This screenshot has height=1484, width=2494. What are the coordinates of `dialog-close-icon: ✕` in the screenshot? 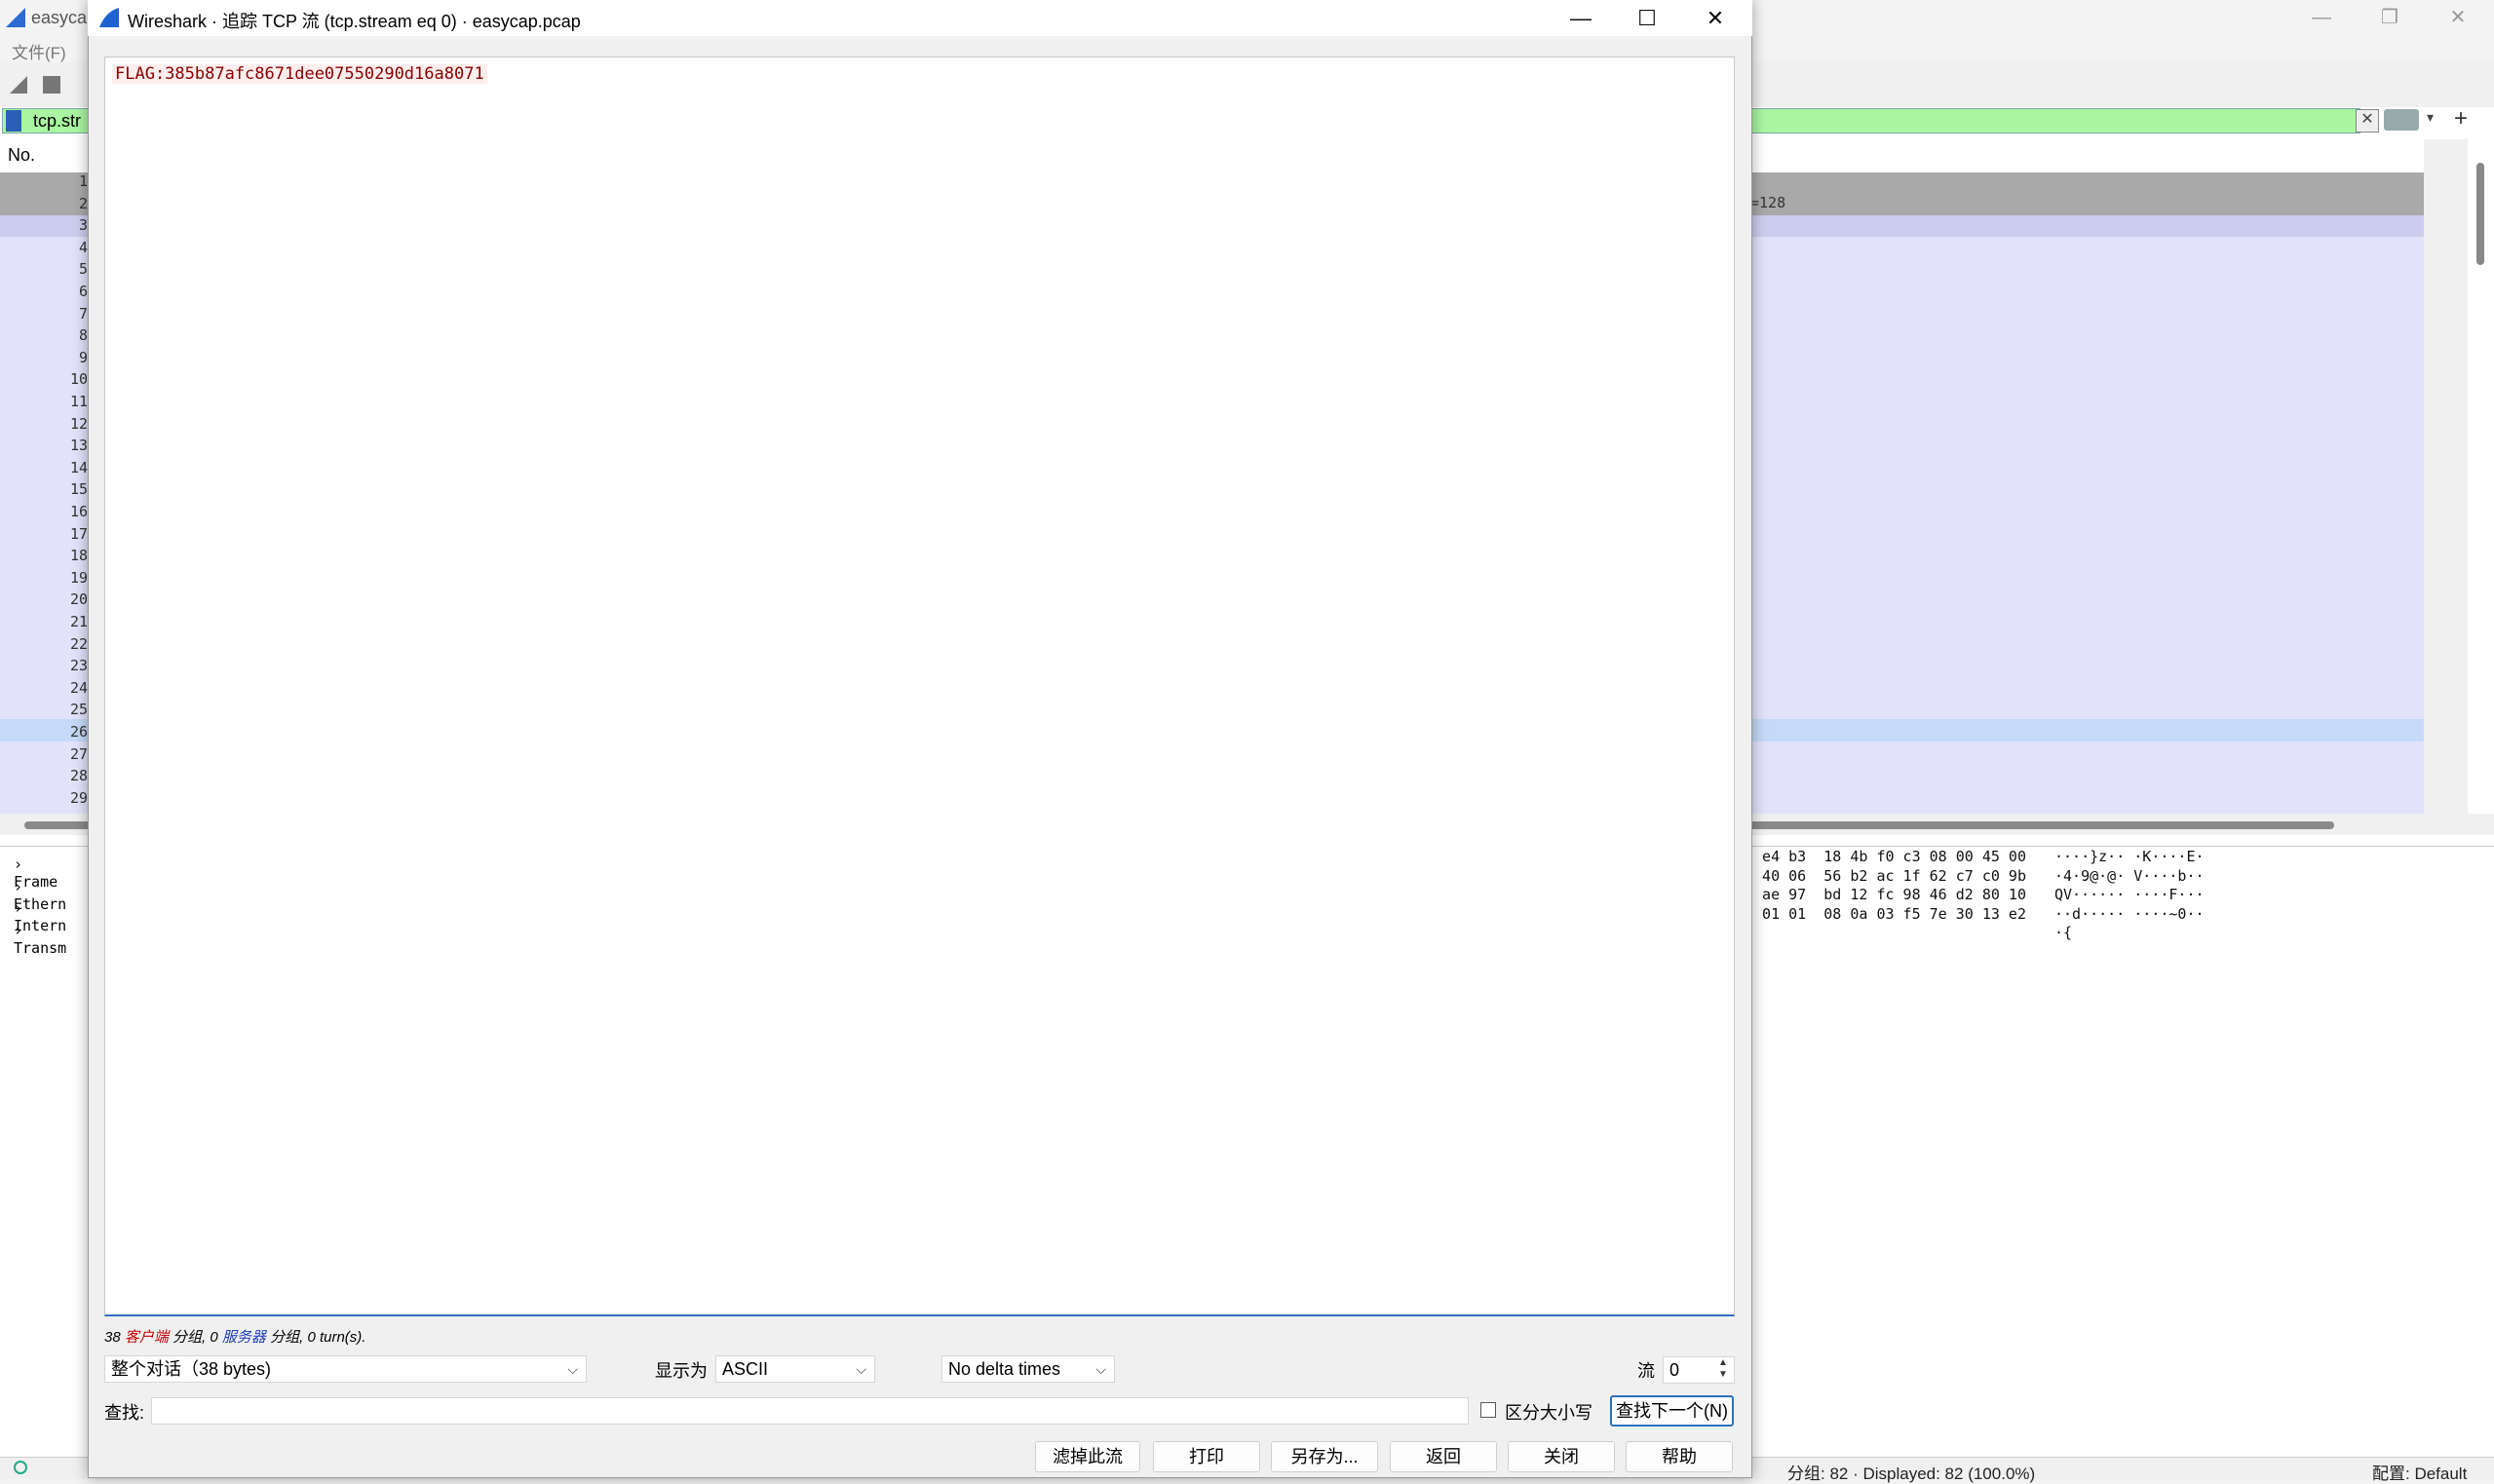 It's located at (1715, 18).